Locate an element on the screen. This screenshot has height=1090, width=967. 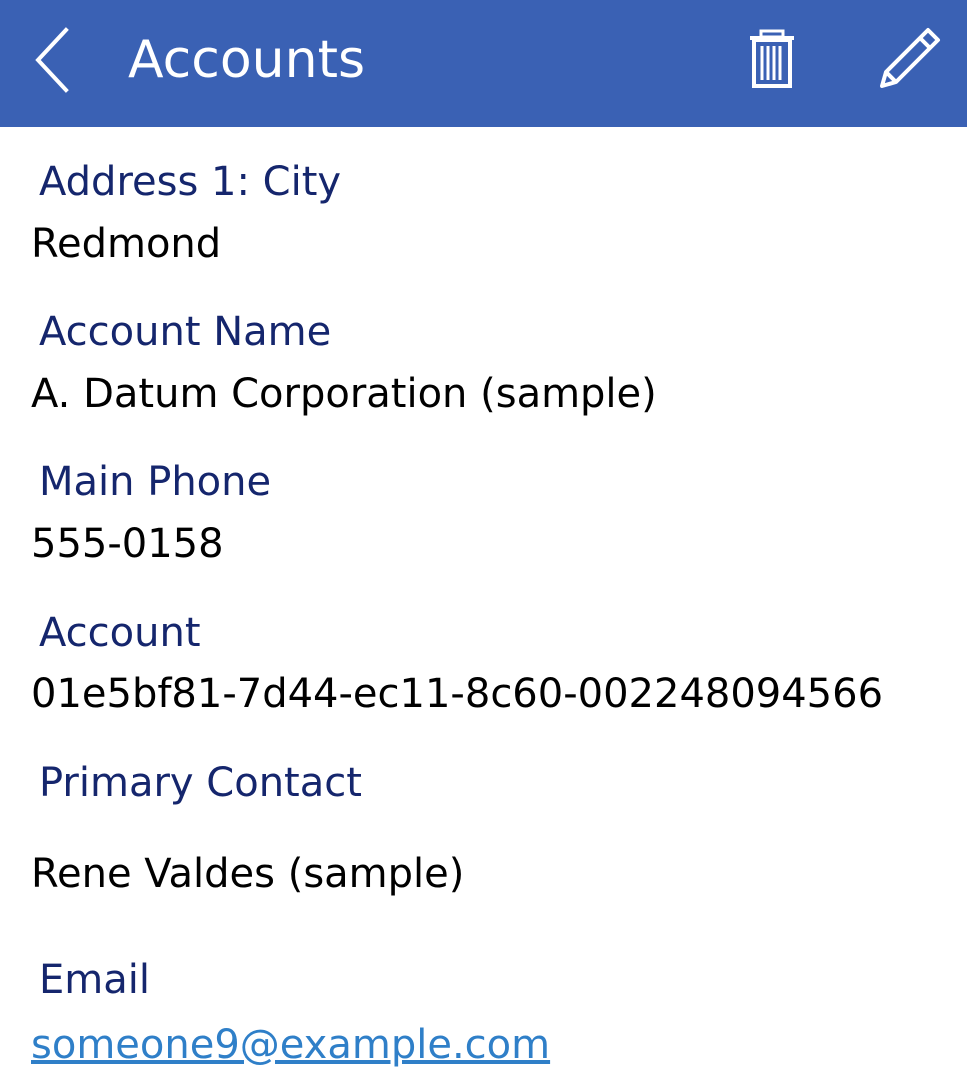
field-label-account-name: Account Name is located at coordinates (185, 332).